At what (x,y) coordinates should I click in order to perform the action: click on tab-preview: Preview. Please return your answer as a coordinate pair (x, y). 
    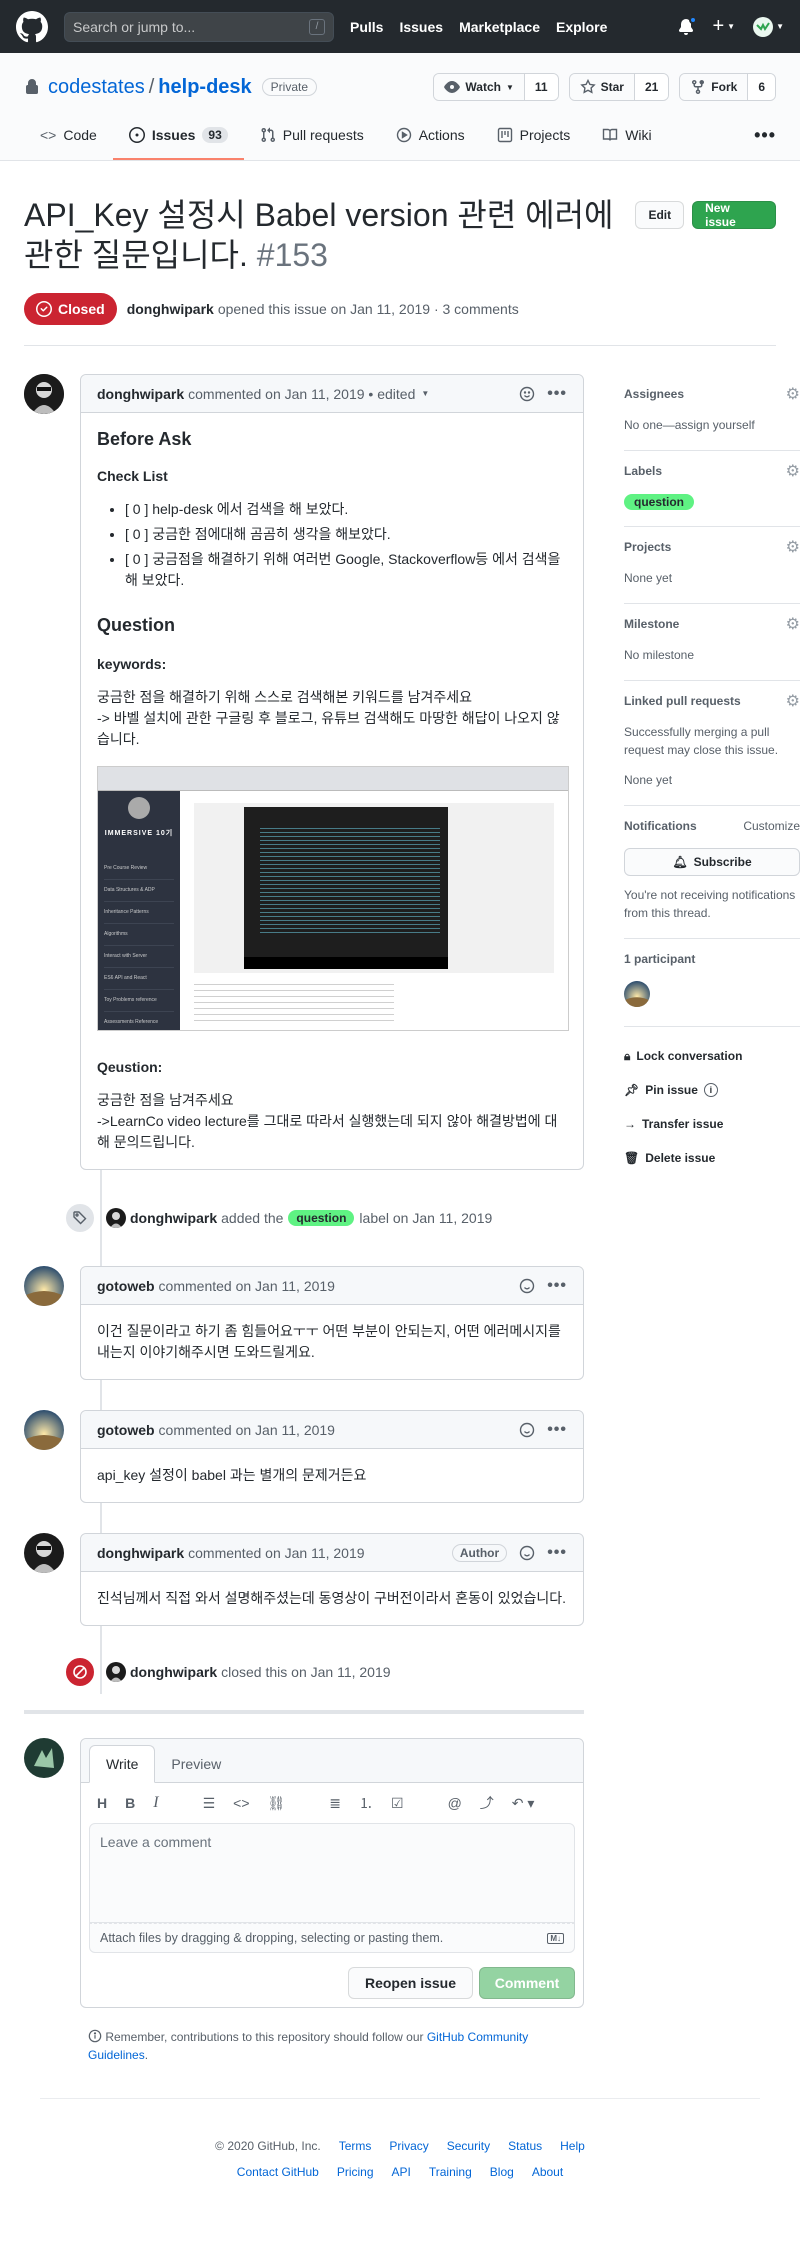
    Looking at the image, I should click on (196, 1764).